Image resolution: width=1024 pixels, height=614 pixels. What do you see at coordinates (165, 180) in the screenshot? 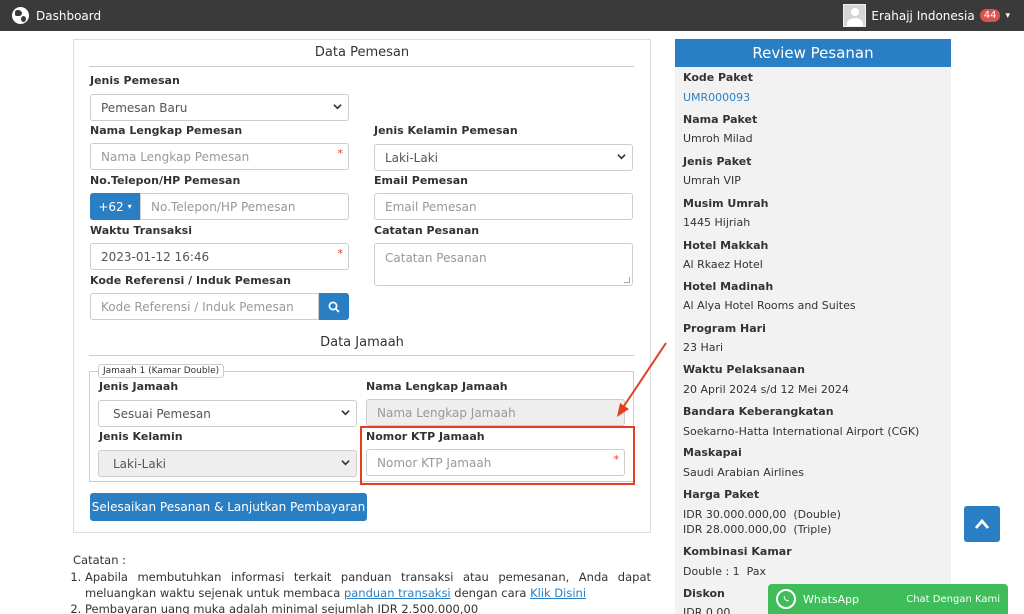
I see `telepon-label: No.Telepon/HP Pemesan` at bounding box center [165, 180].